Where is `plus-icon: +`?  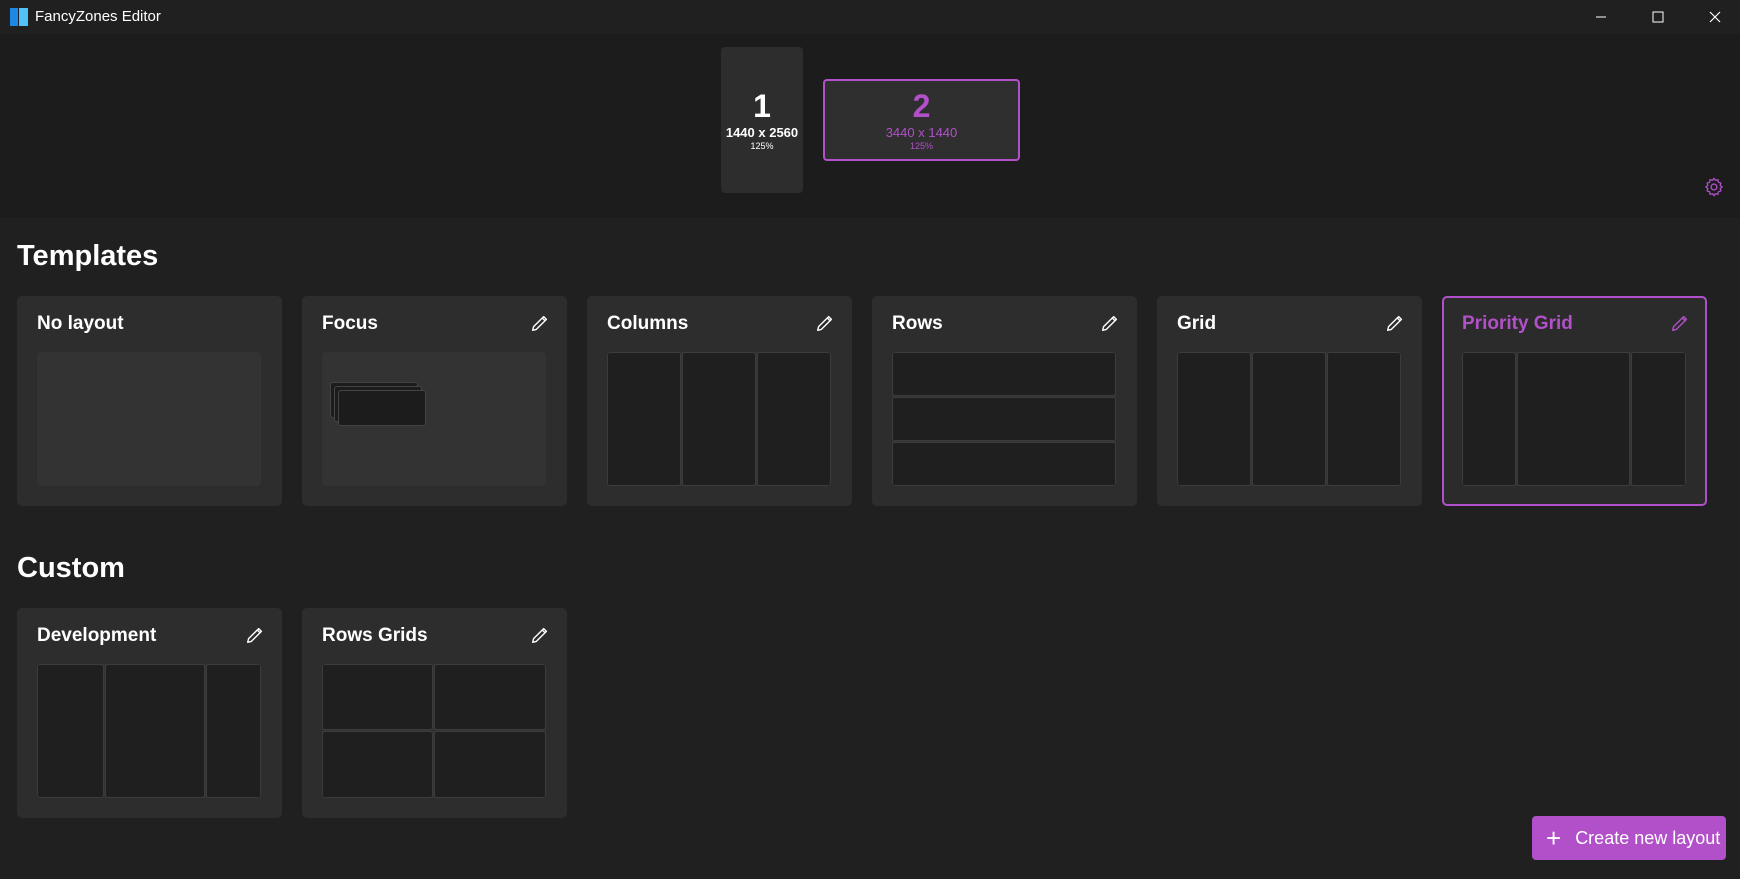
plus-icon: + is located at coordinates (1554, 838).